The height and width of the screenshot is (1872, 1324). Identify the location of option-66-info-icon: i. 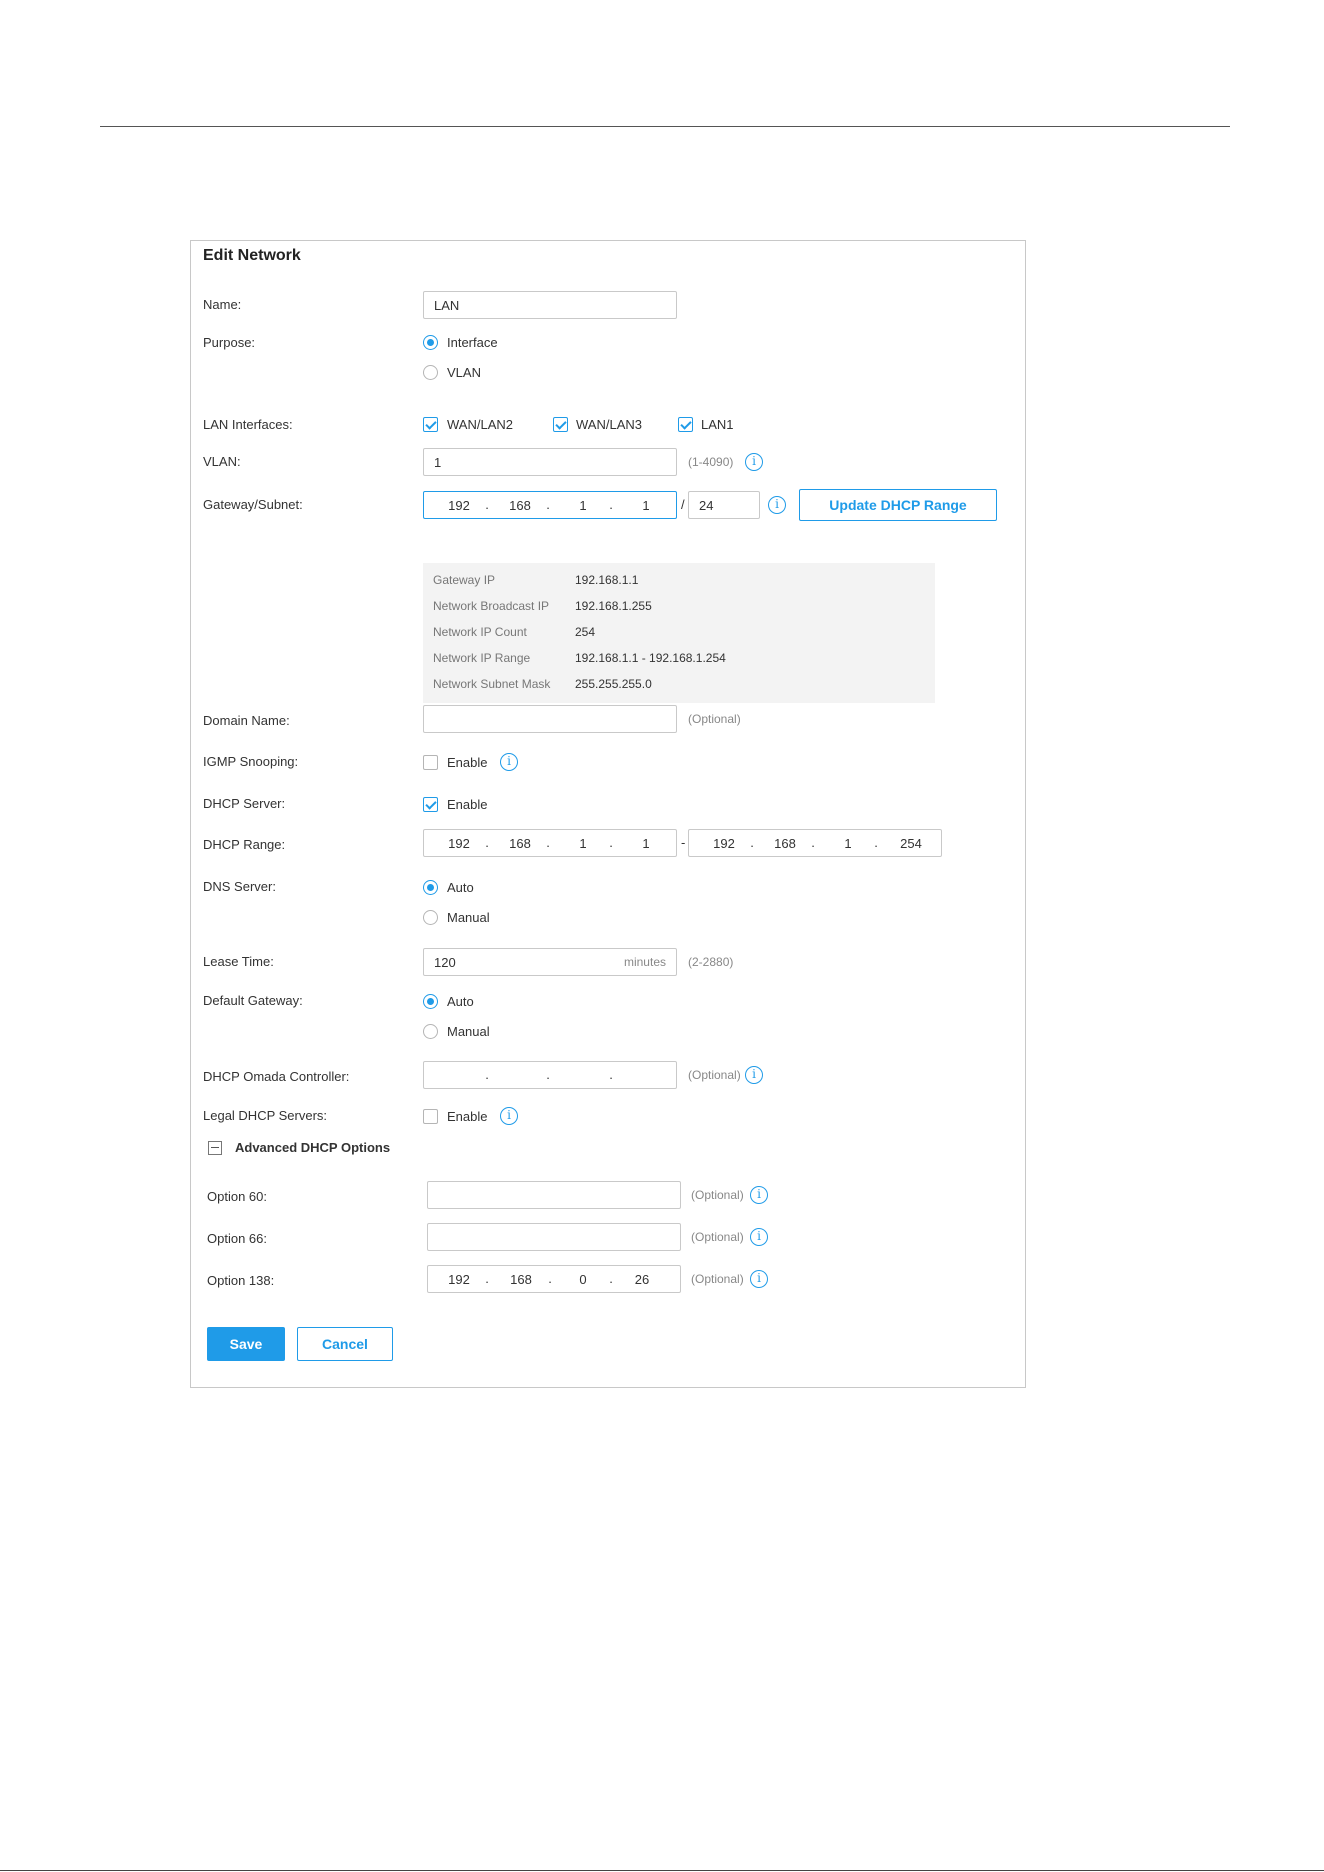
(759, 1237).